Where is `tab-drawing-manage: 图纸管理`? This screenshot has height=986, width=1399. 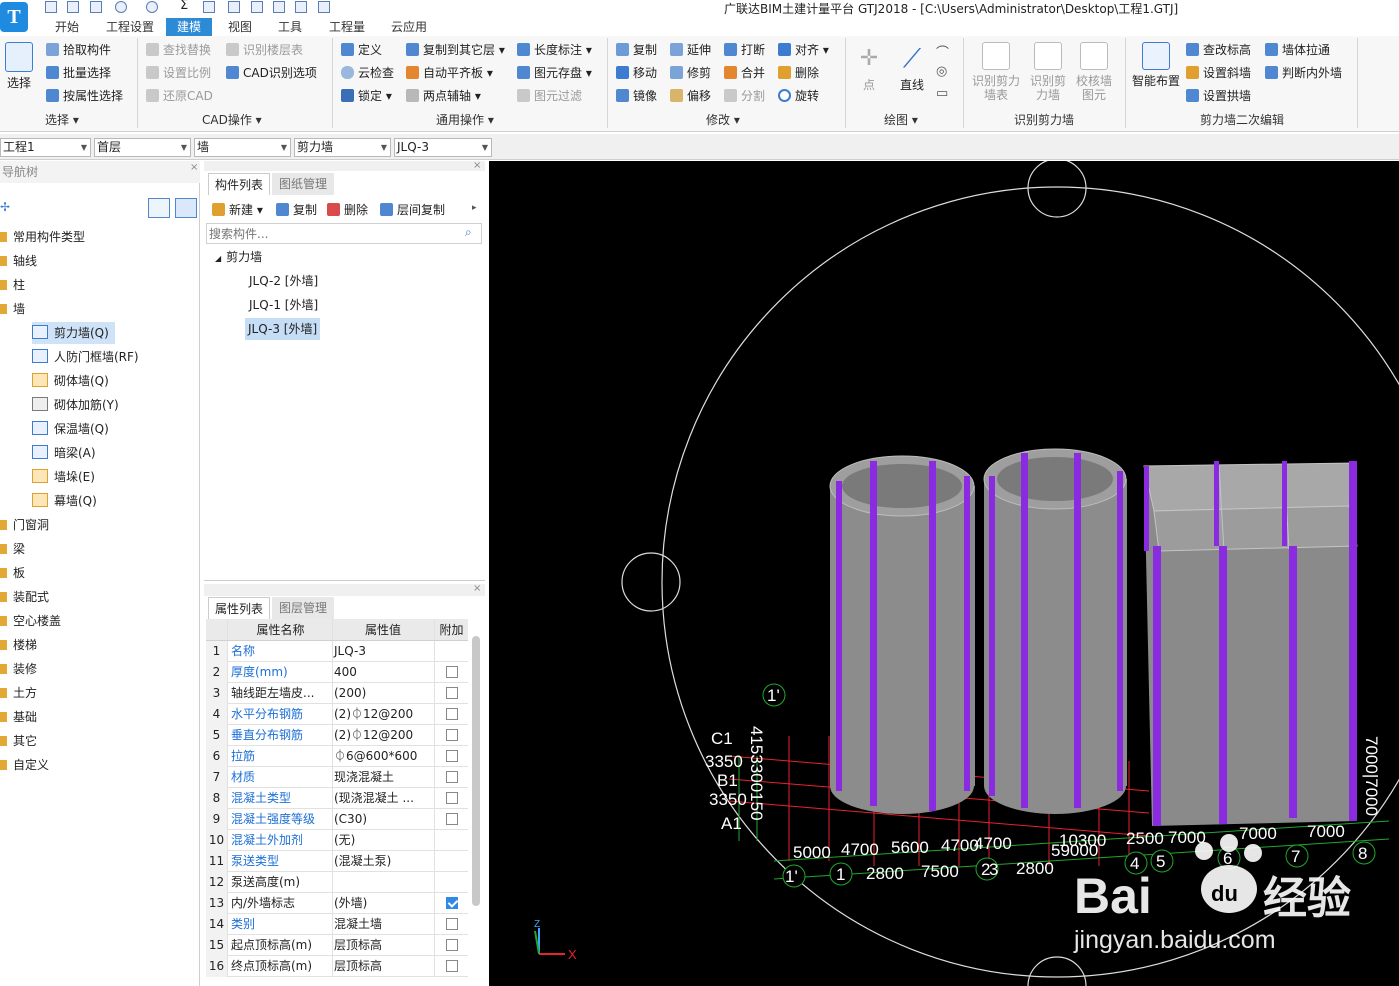 tab-drawing-manage: 图纸管理 is located at coordinates (303, 184).